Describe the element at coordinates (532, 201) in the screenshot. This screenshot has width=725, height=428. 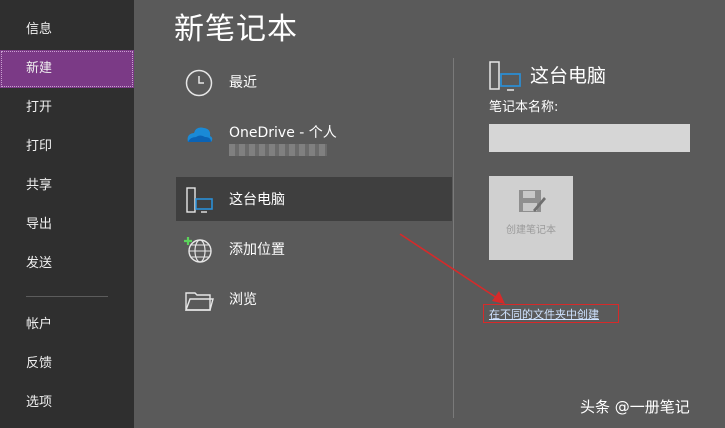
I see `save-notebook-icon` at that location.